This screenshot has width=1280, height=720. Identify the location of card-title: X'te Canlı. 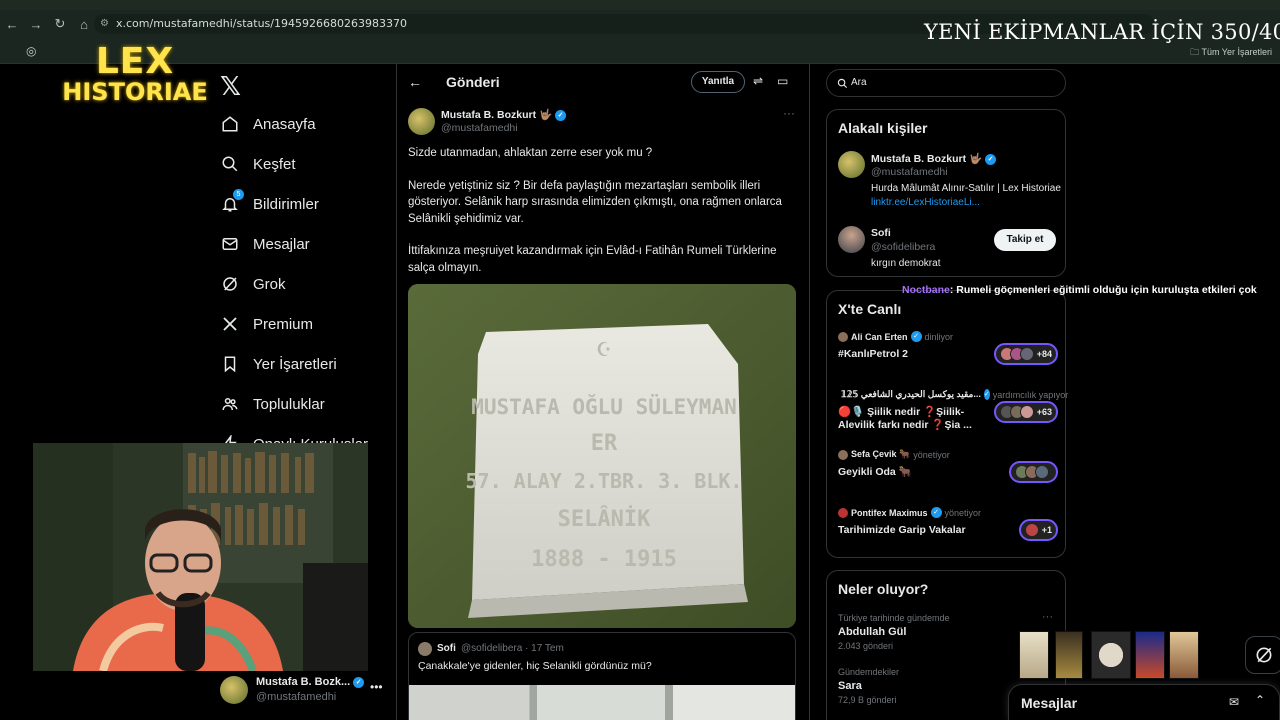
(870, 309).